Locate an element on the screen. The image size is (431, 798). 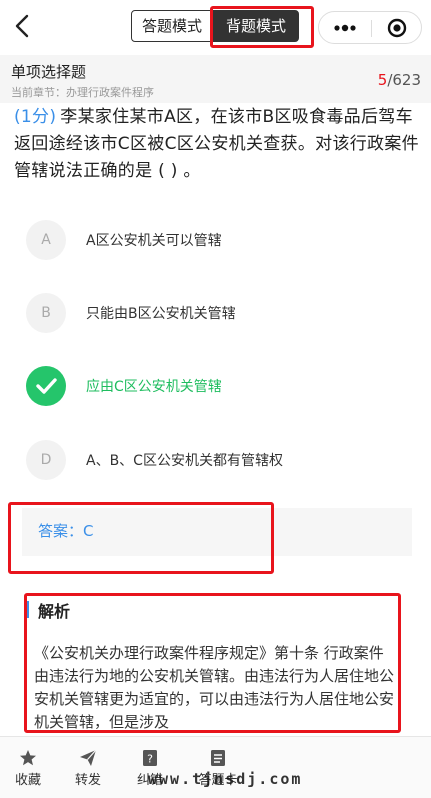
mode-switch: 答题模式 背题模式 is located at coordinates (215, 27).